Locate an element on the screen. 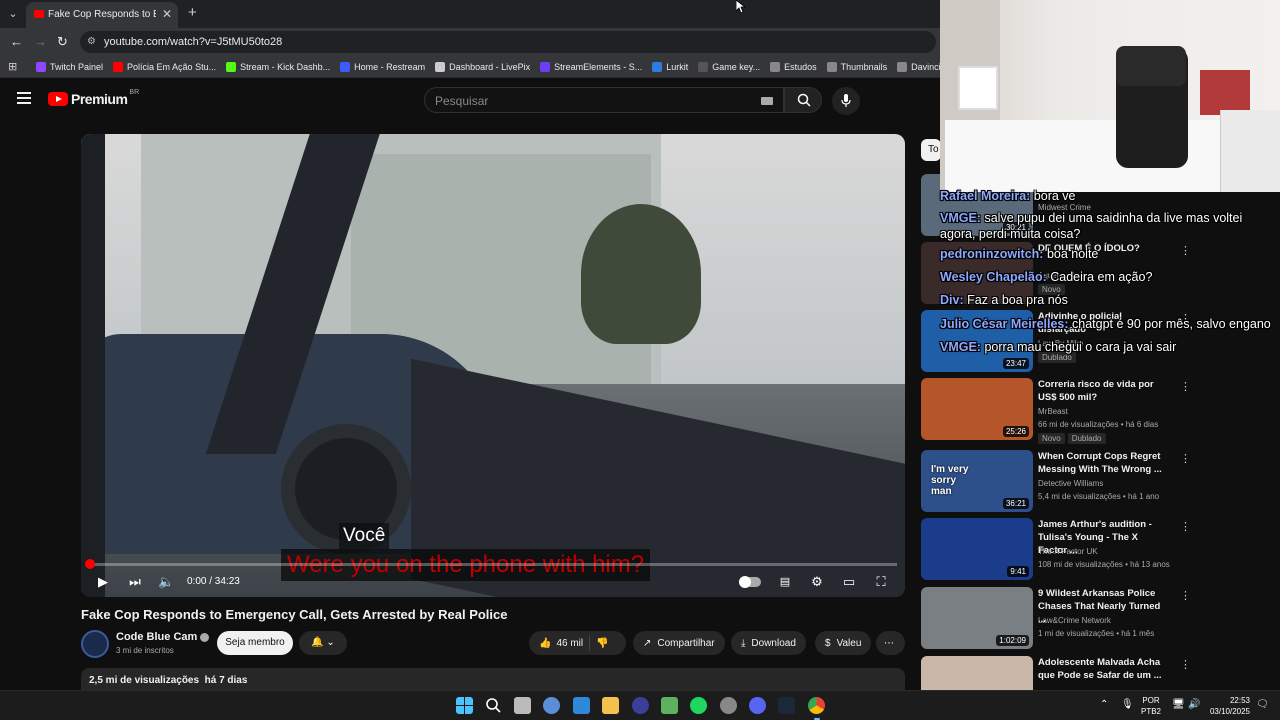  language-indicator: POR PTB2 is located at coordinates (1151, 706).